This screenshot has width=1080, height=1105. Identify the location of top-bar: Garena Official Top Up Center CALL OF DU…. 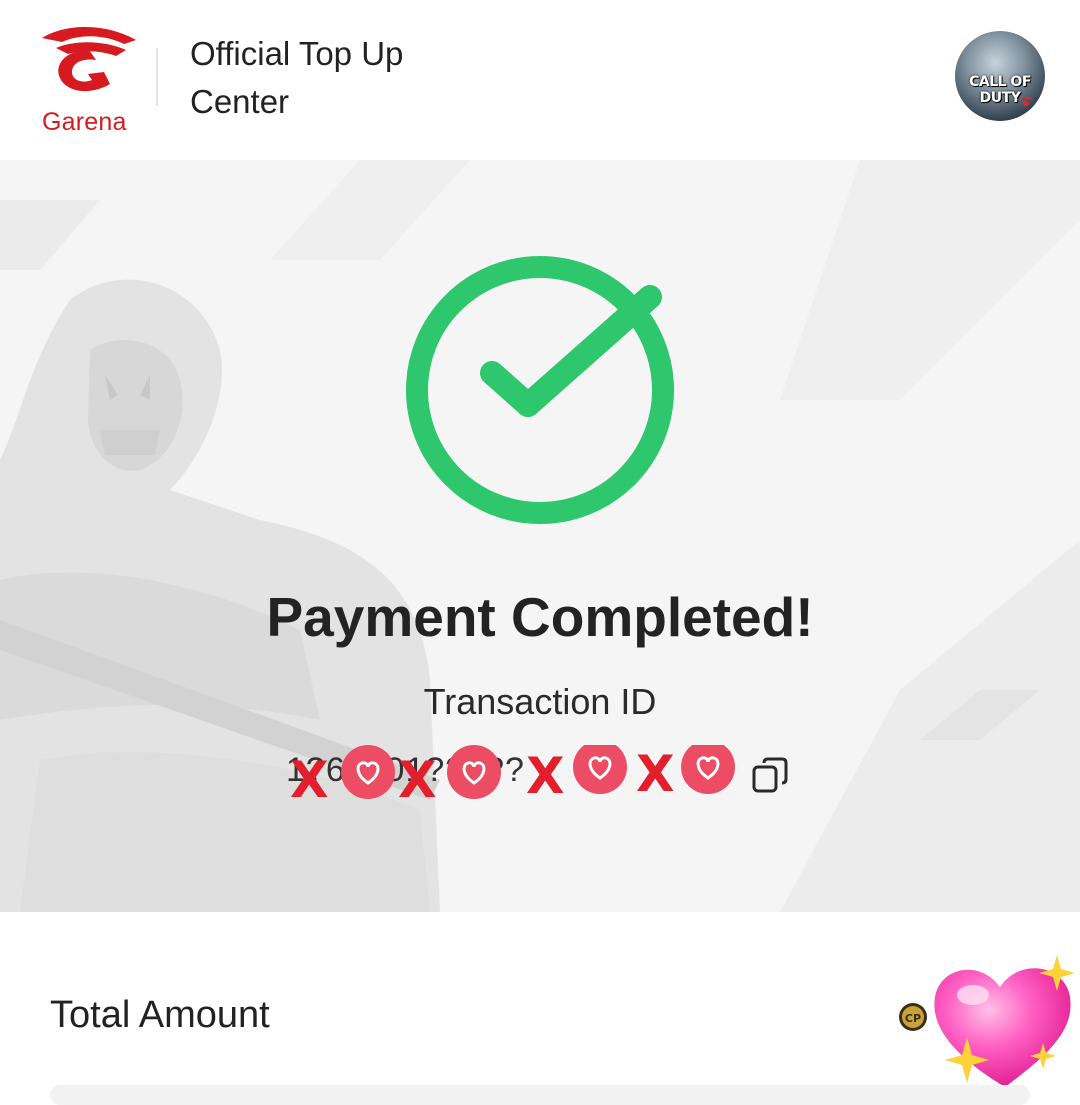
(540, 80).